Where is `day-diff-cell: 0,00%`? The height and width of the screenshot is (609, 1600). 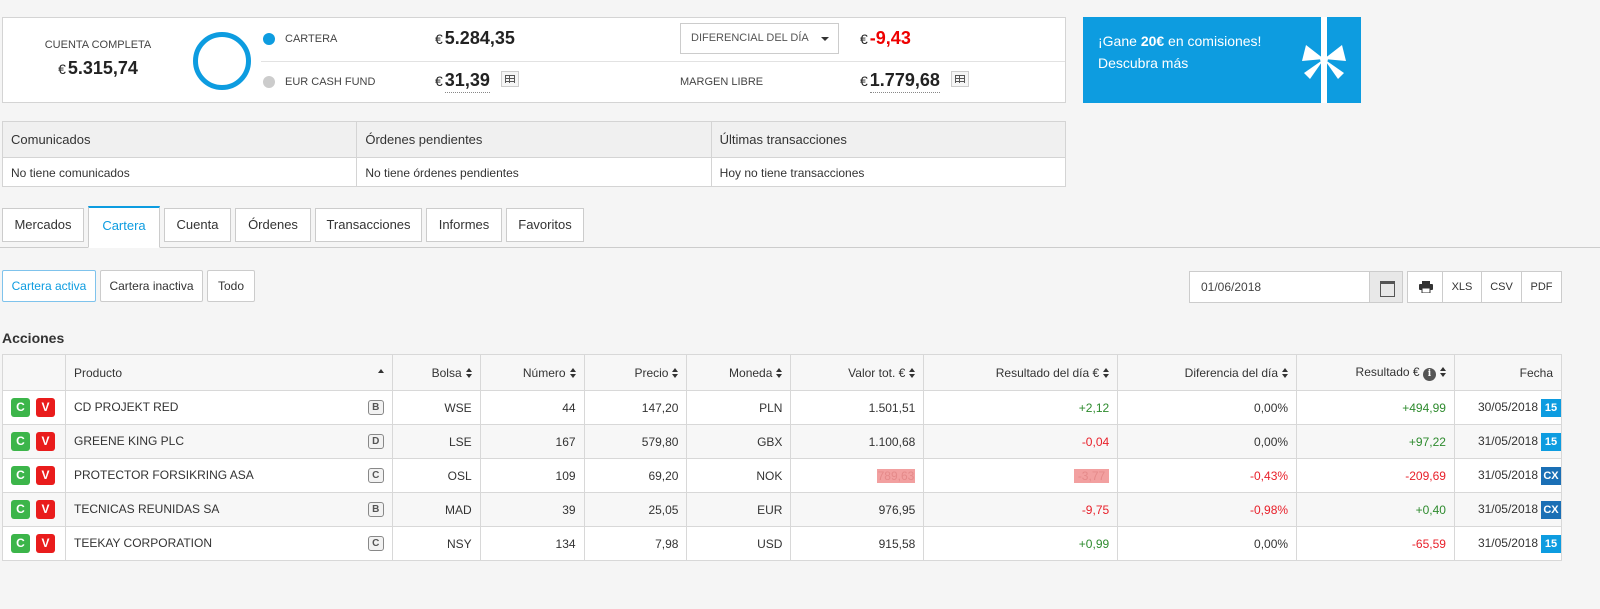 day-diff-cell: 0,00% is located at coordinates (1207, 441).